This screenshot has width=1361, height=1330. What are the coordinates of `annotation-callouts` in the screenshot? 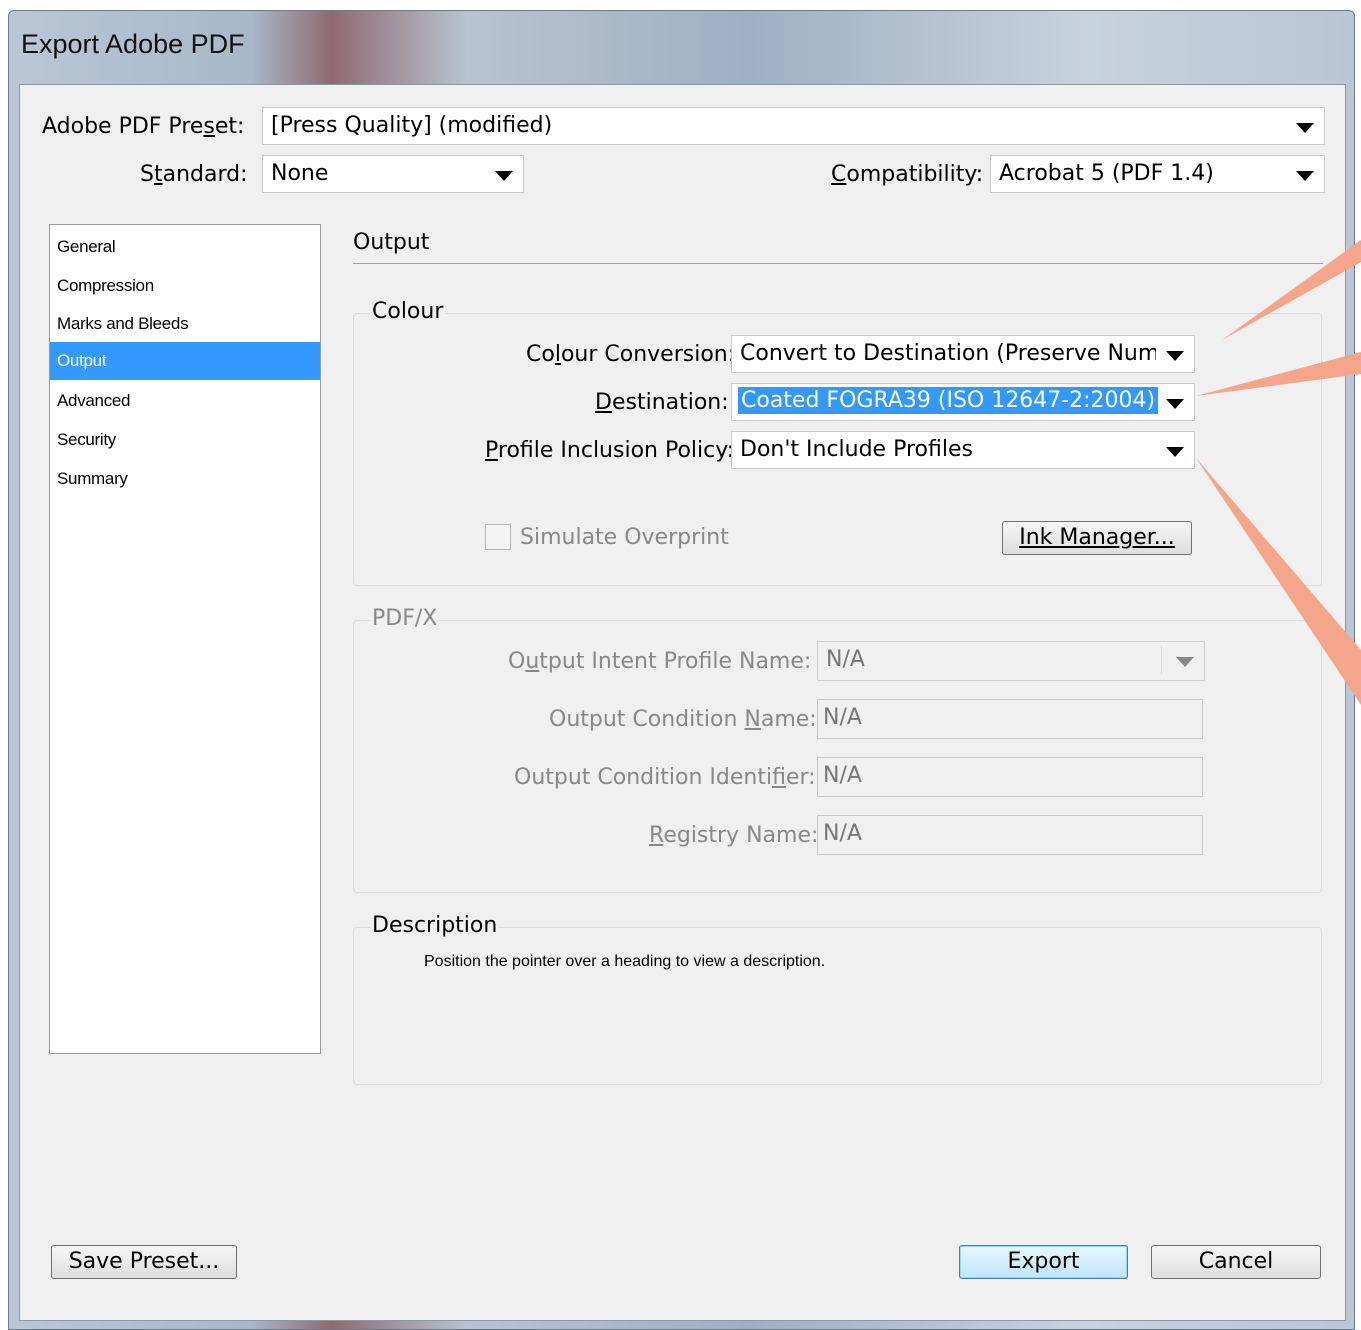 It's located at (1278, 472).